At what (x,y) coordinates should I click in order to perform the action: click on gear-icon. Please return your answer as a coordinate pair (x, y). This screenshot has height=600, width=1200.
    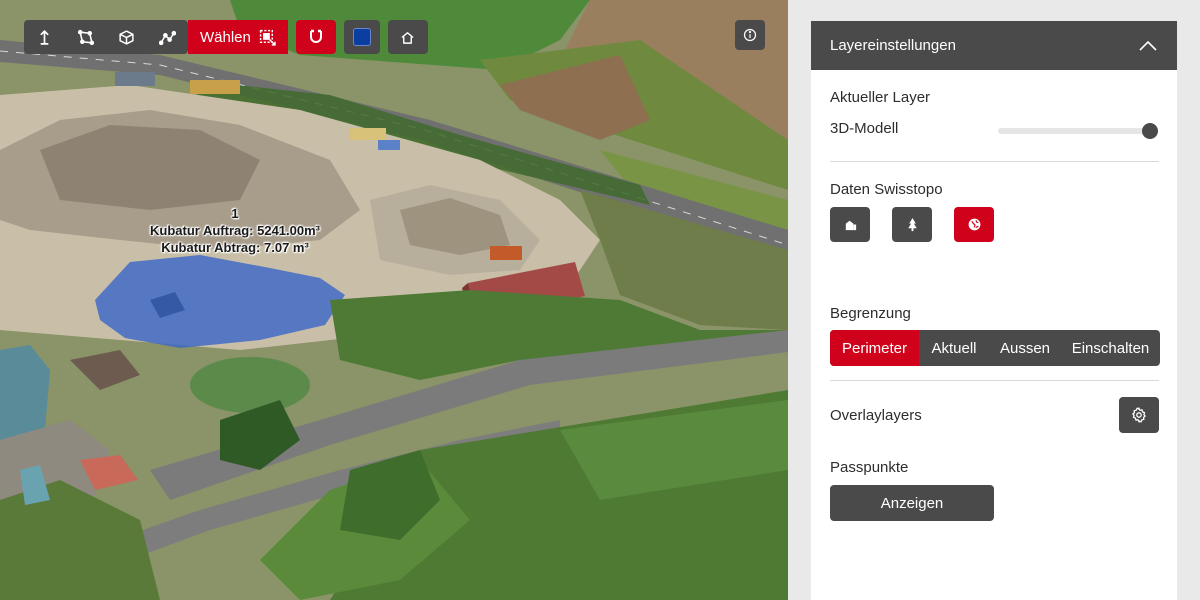
    Looking at the image, I should click on (1138, 415).